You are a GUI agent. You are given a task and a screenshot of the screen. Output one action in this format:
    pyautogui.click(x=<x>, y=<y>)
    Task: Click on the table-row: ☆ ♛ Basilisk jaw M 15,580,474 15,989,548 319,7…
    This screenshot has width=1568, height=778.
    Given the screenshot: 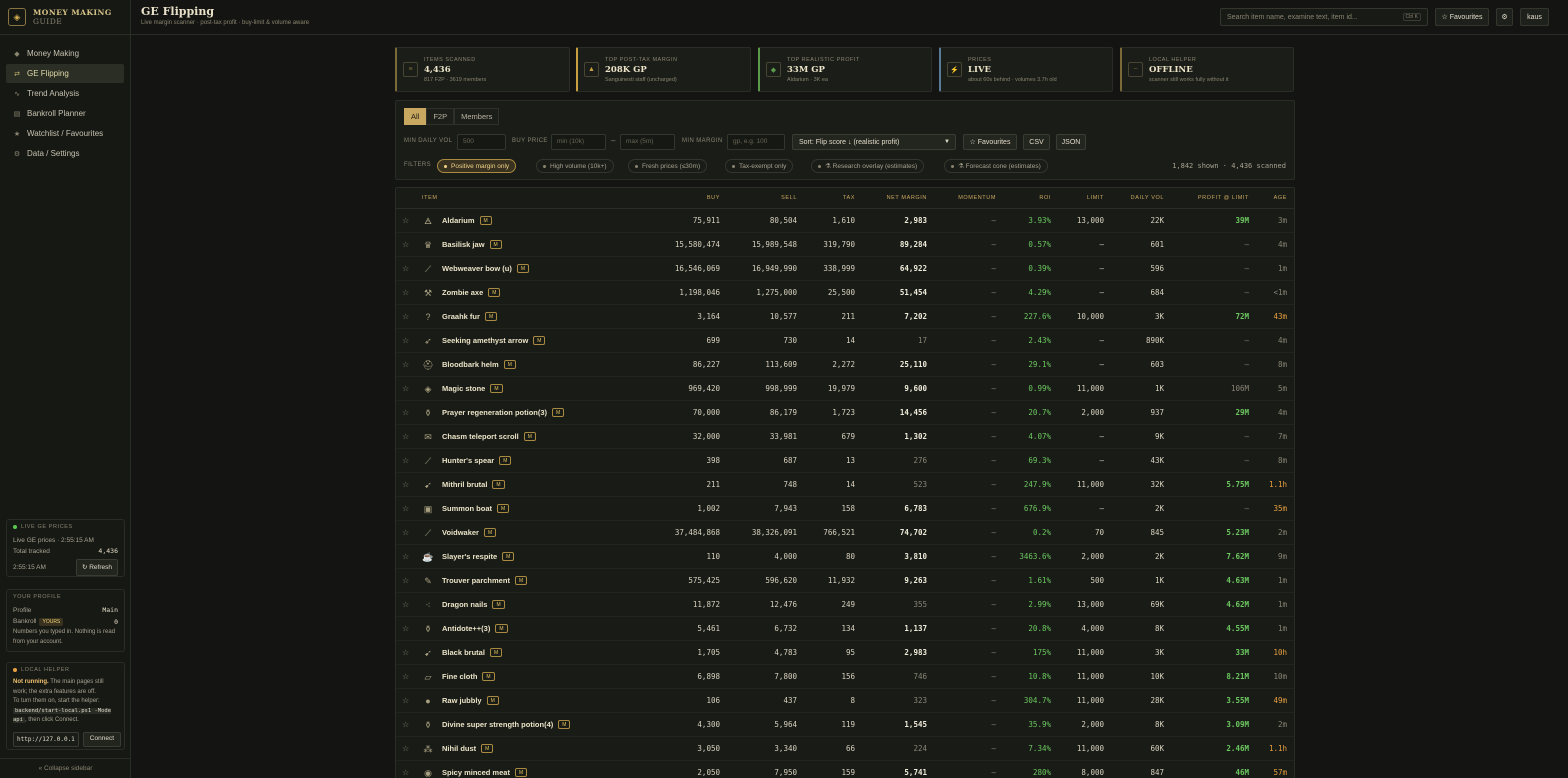 What is the action you would take?
    pyautogui.click(x=845, y=245)
    